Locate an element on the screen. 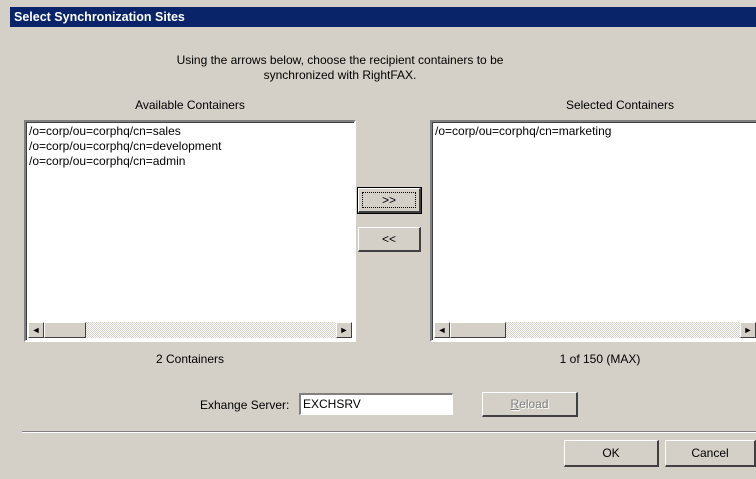  list-item: /o=corp/ou=corphq/cn=development is located at coordinates (190, 146).